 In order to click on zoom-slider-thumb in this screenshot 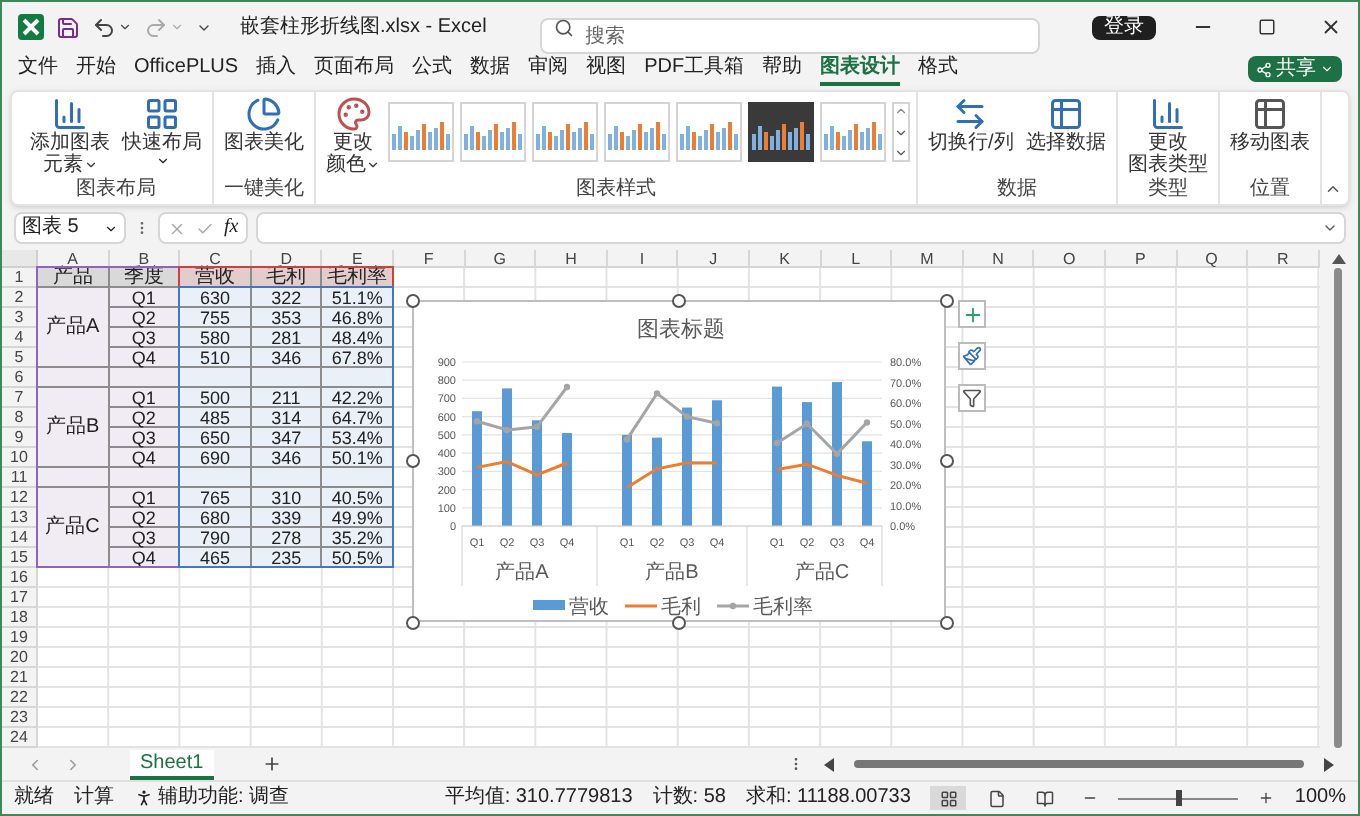, I will do `click(1178, 798)`.